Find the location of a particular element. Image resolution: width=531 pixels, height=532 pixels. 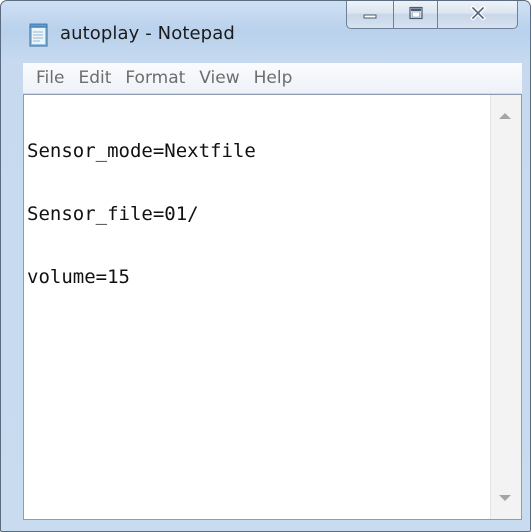

minimize-button is located at coordinates (370, 15).